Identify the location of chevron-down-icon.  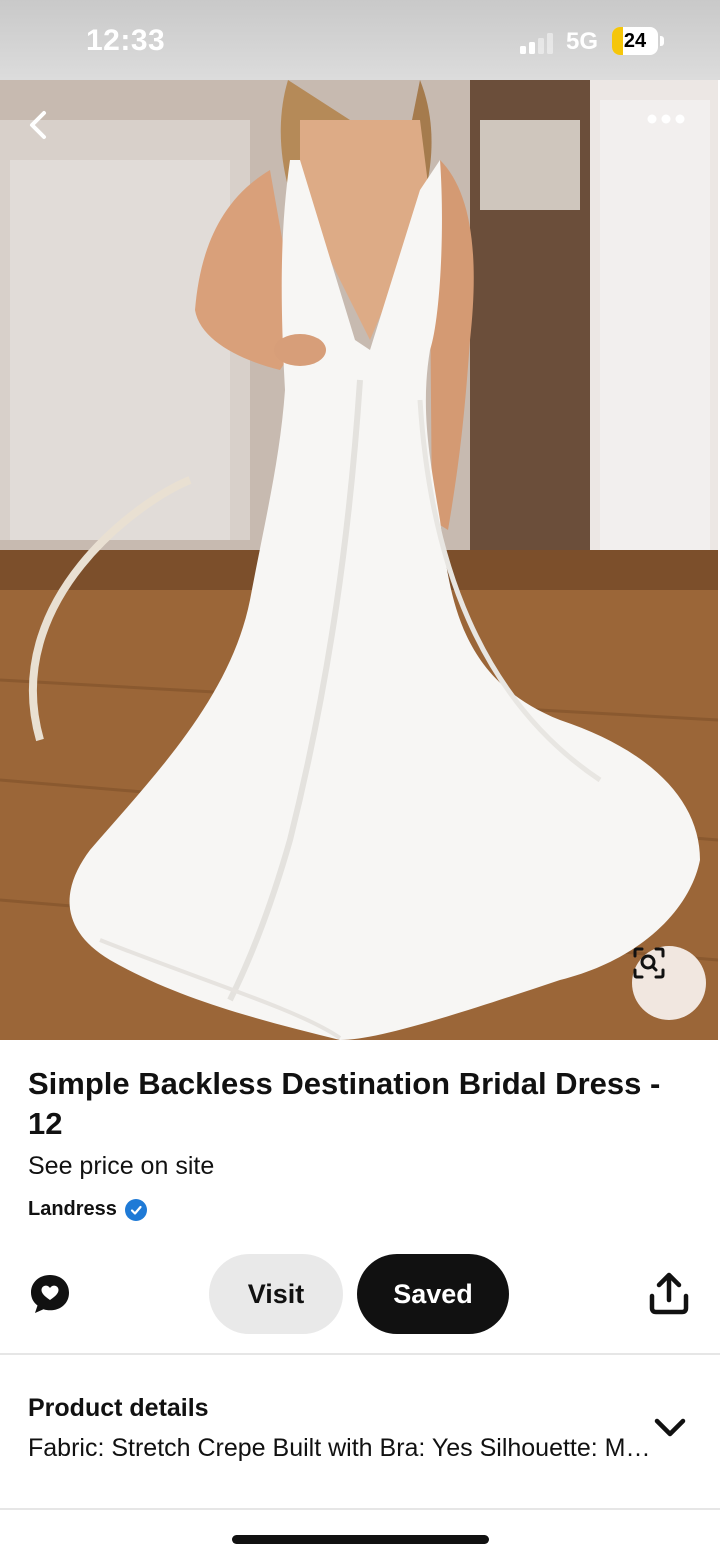
(670, 1428).